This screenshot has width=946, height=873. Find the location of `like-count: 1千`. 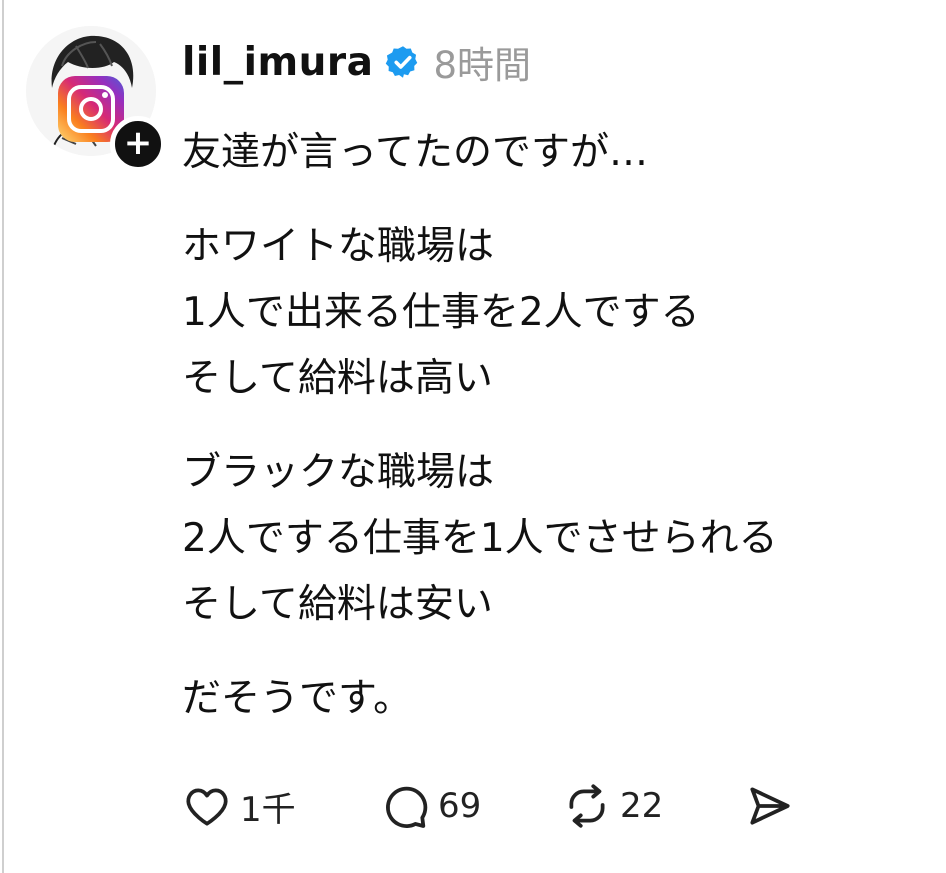

like-count: 1千 is located at coordinates (268, 809).